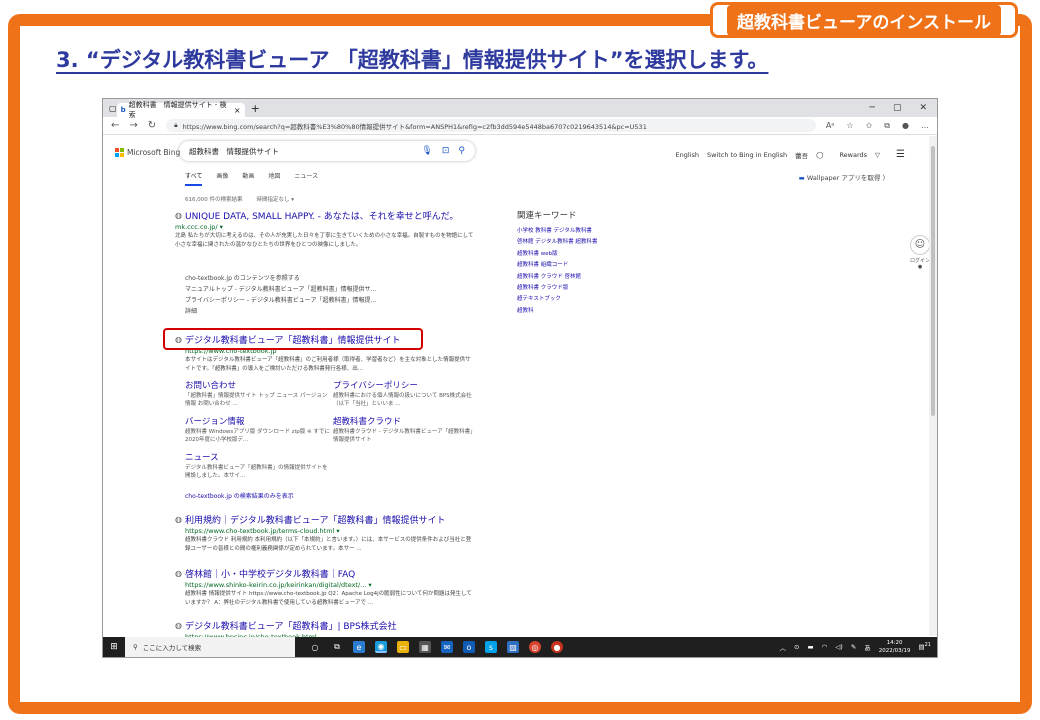 This screenshot has width=1040, height=720. I want to click on chat-avatar: ☺ ログイン ●, so click(920, 252).